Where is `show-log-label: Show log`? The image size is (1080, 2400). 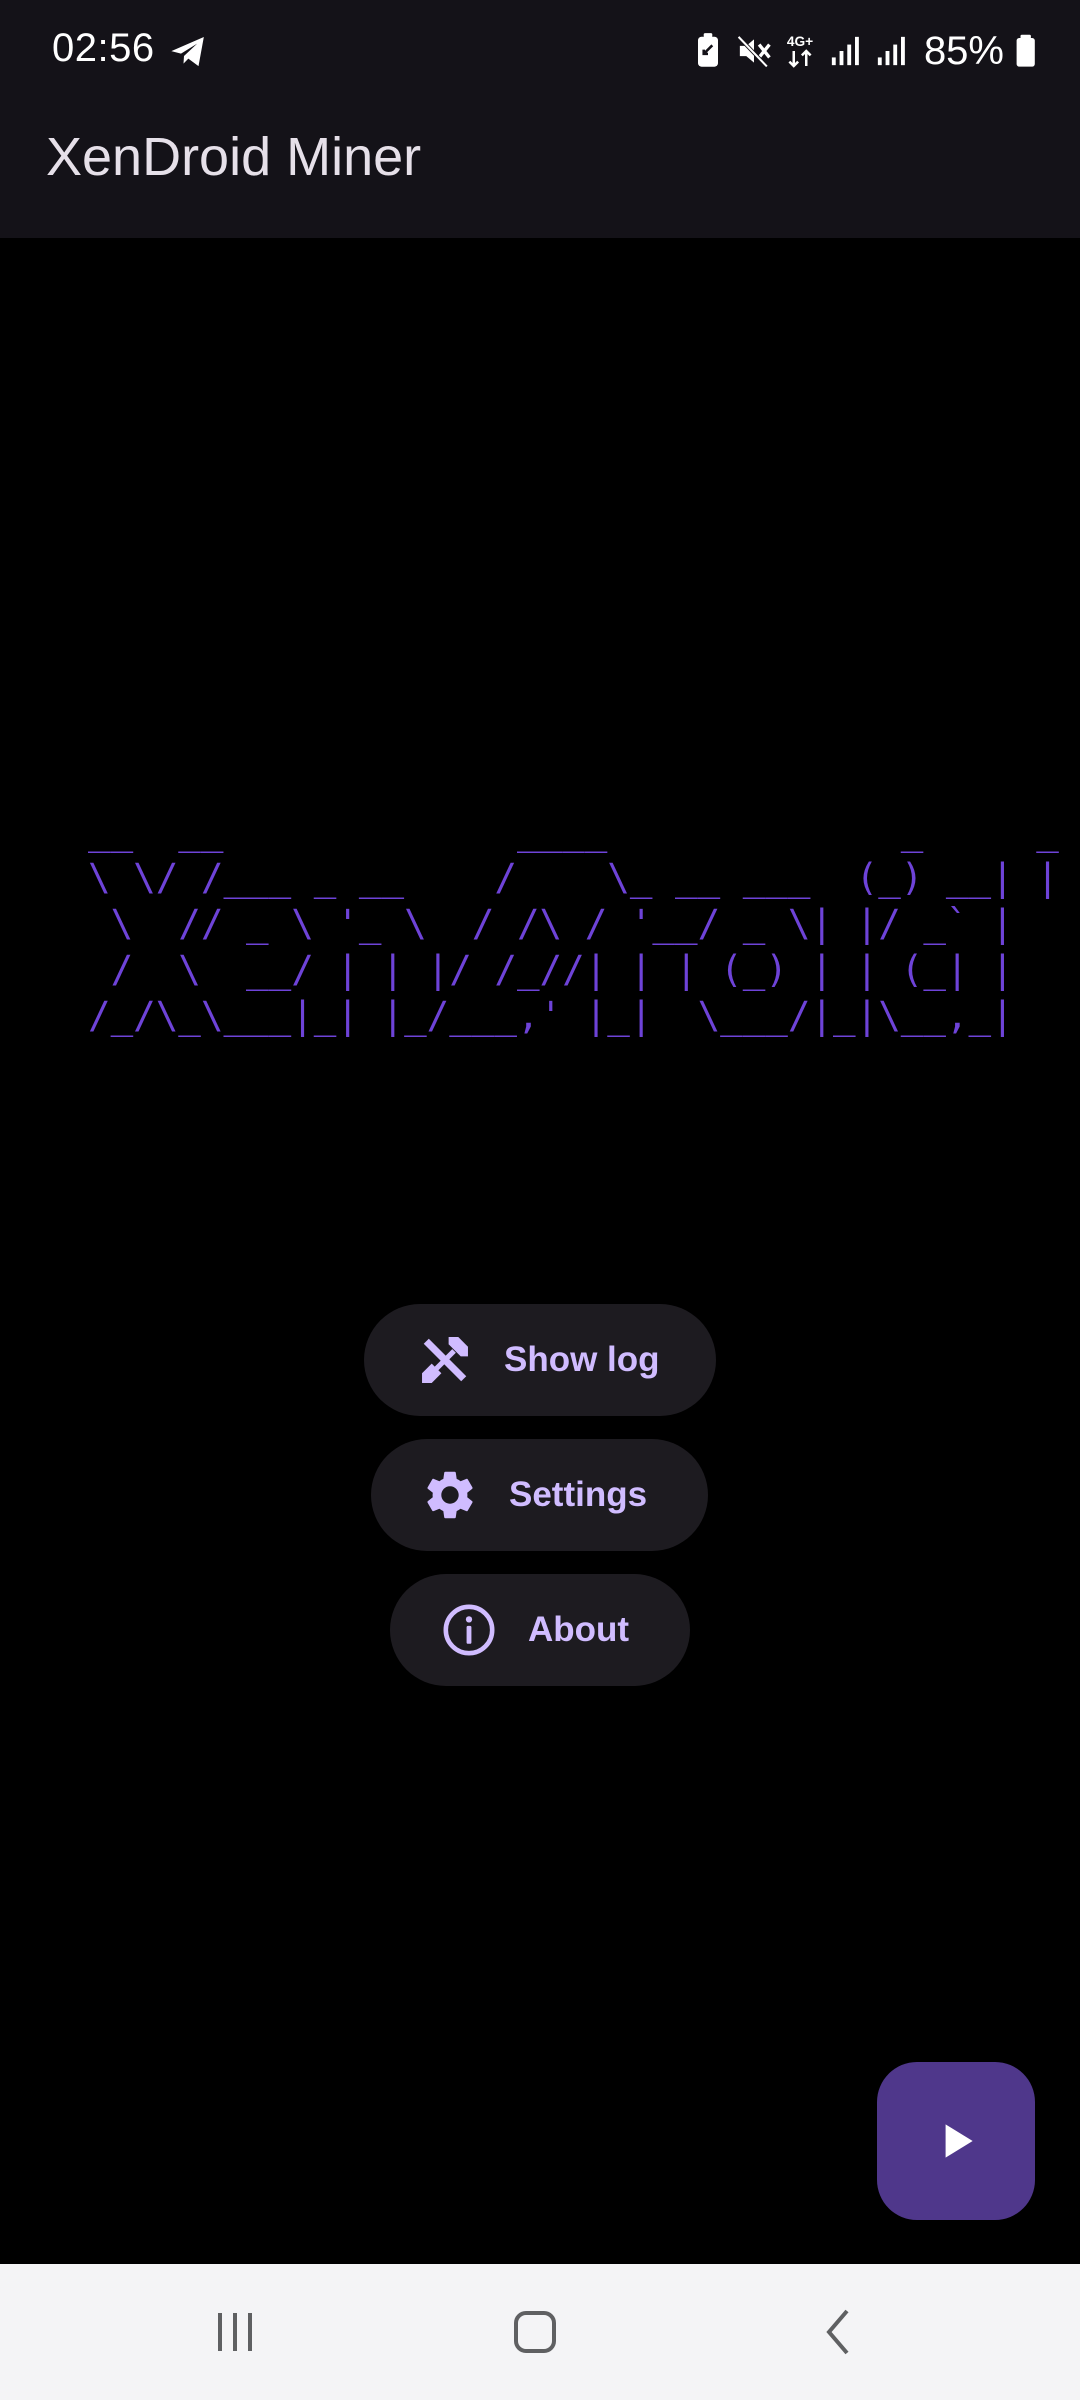 show-log-label: Show log is located at coordinates (582, 1359).